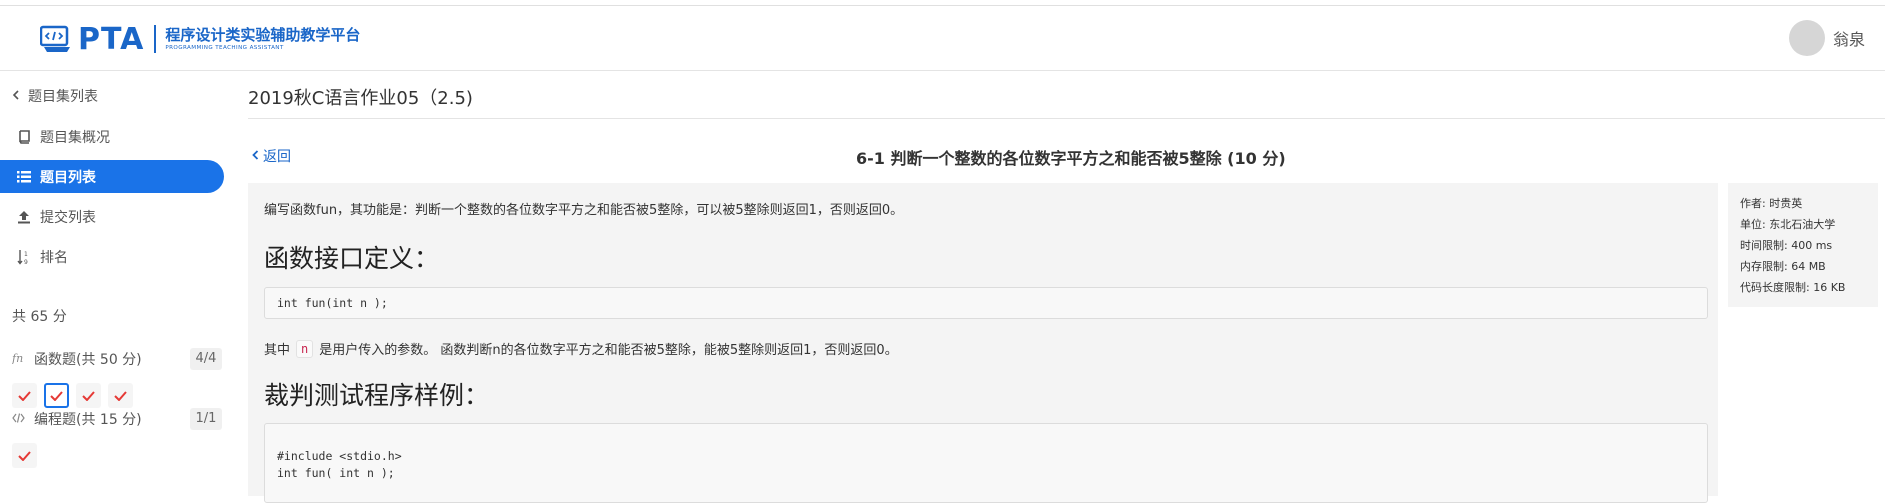 The width and height of the screenshot is (1885, 503). What do you see at coordinates (112, 256) in the screenshot?
I see `sidebar-item-ranking: 19 排名` at bounding box center [112, 256].